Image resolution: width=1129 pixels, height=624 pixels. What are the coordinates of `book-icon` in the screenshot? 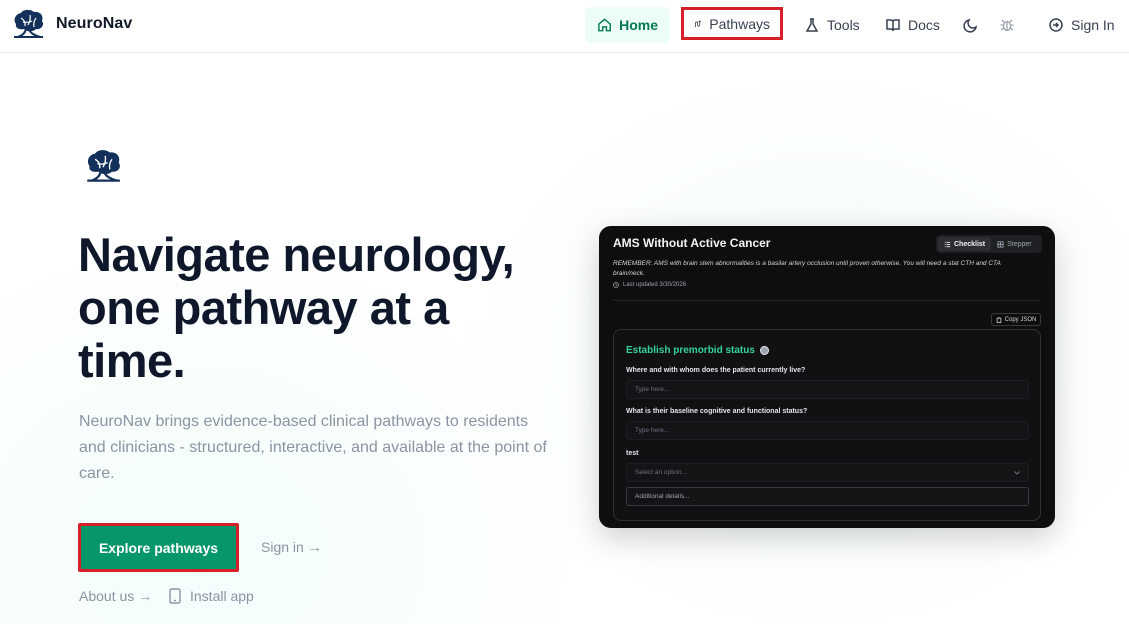 It's located at (893, 25).